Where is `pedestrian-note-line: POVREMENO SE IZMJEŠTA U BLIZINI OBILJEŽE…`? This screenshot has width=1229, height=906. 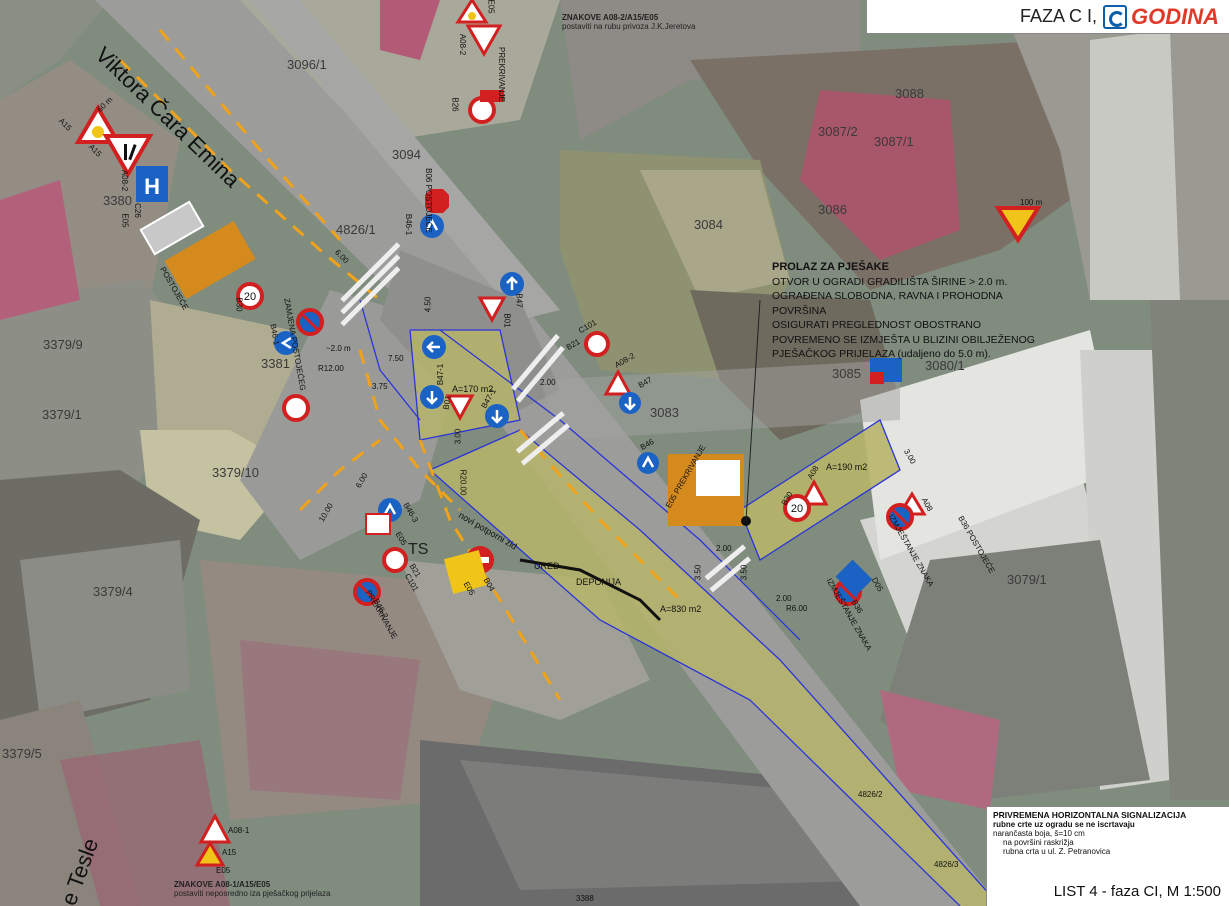
pedestrian-note-line: POVREMENO SE IZMJEŠTA U BLIZINI OBILJEŽE… is located at coordinates (903, 339).